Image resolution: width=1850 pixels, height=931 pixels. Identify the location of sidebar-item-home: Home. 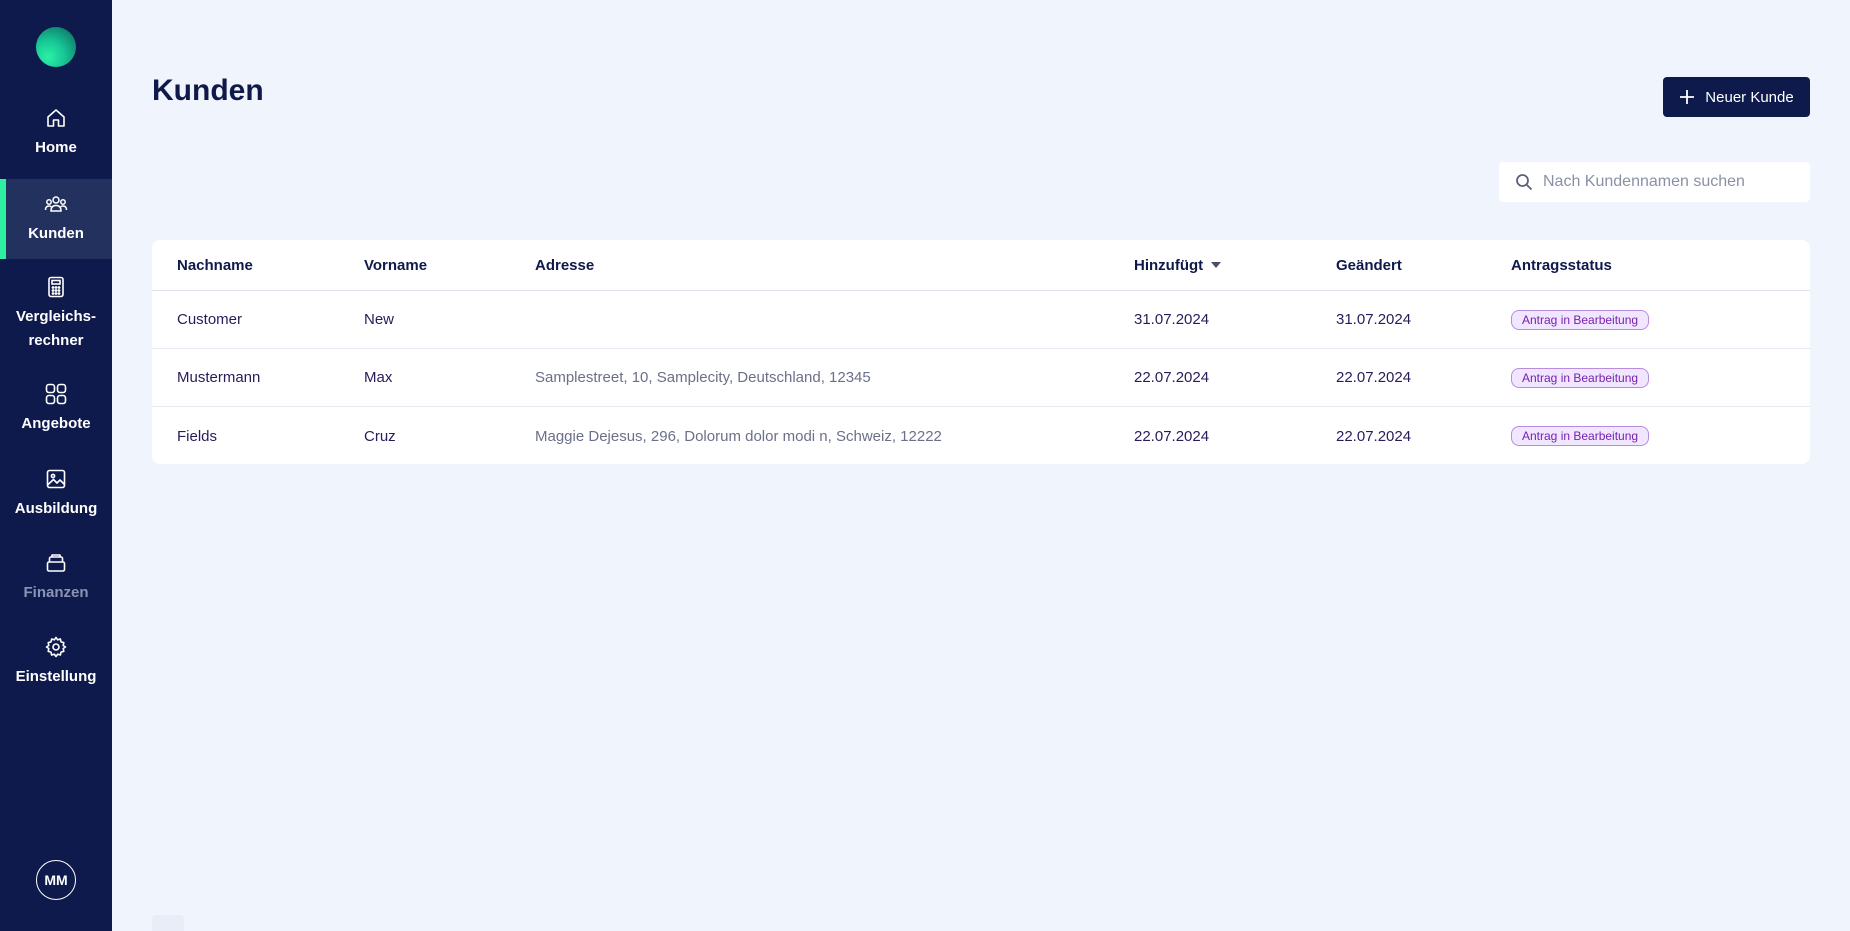
(56, 136).